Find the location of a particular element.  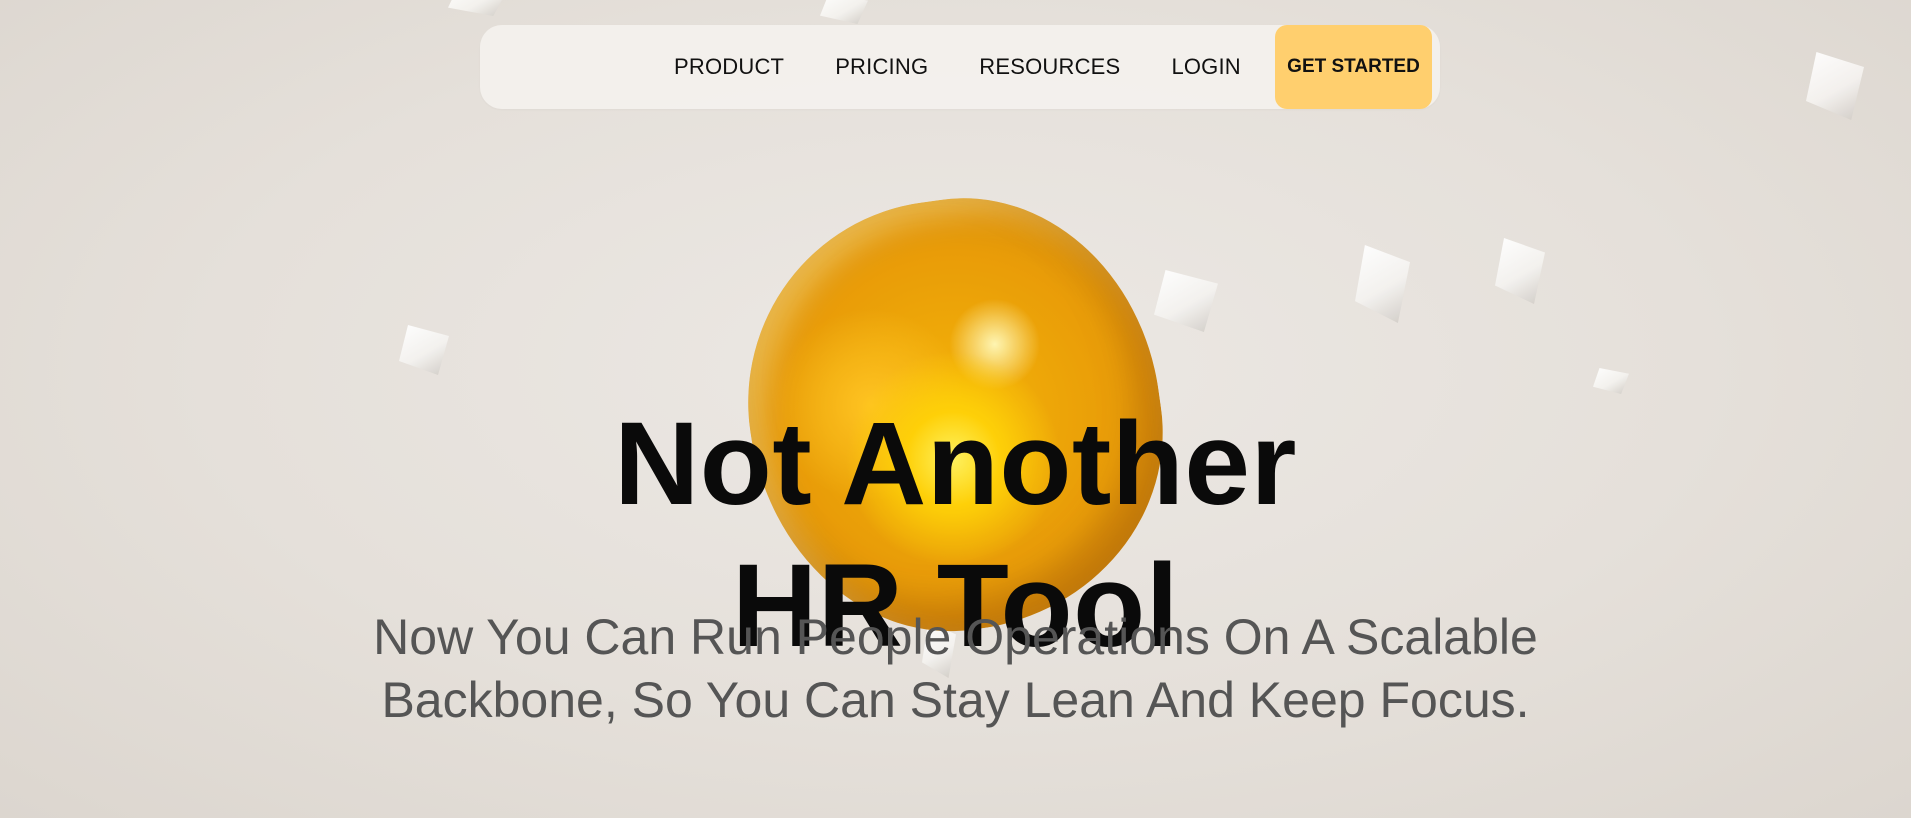

get-started-button: GET STARTED is located at coordinates (1353, 67).